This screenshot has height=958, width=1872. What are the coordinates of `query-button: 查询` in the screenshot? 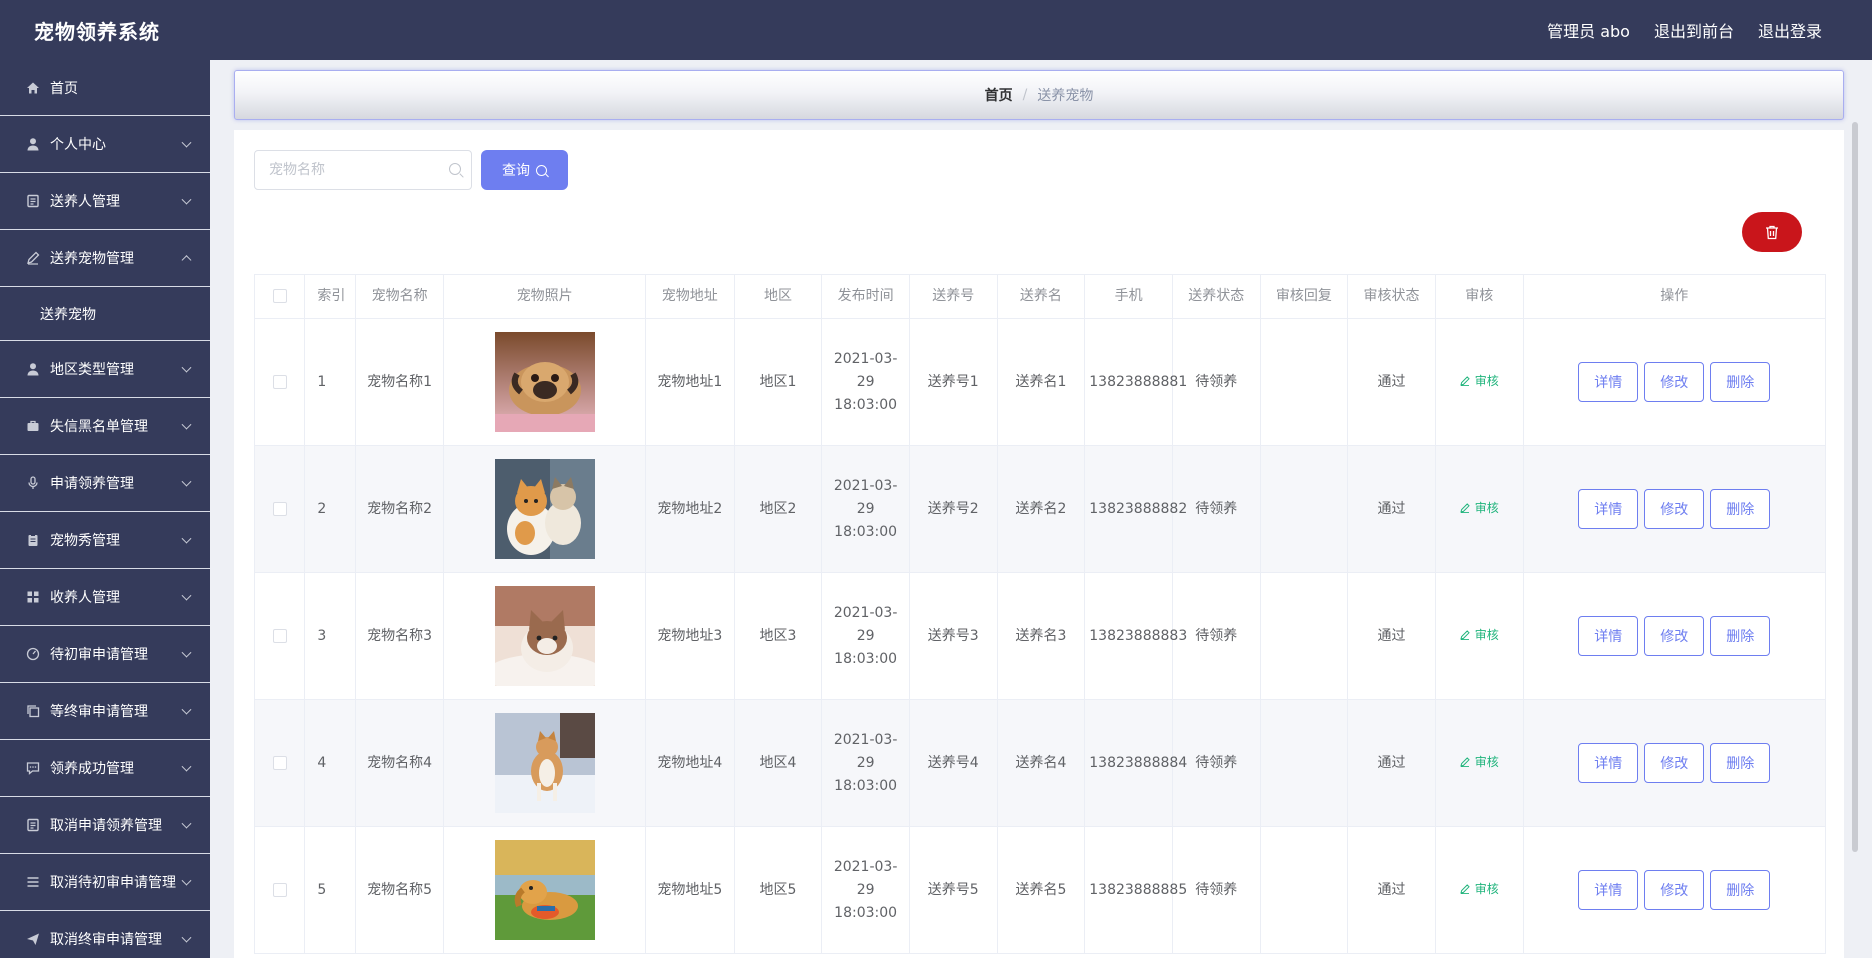 It's located at (524, 170).